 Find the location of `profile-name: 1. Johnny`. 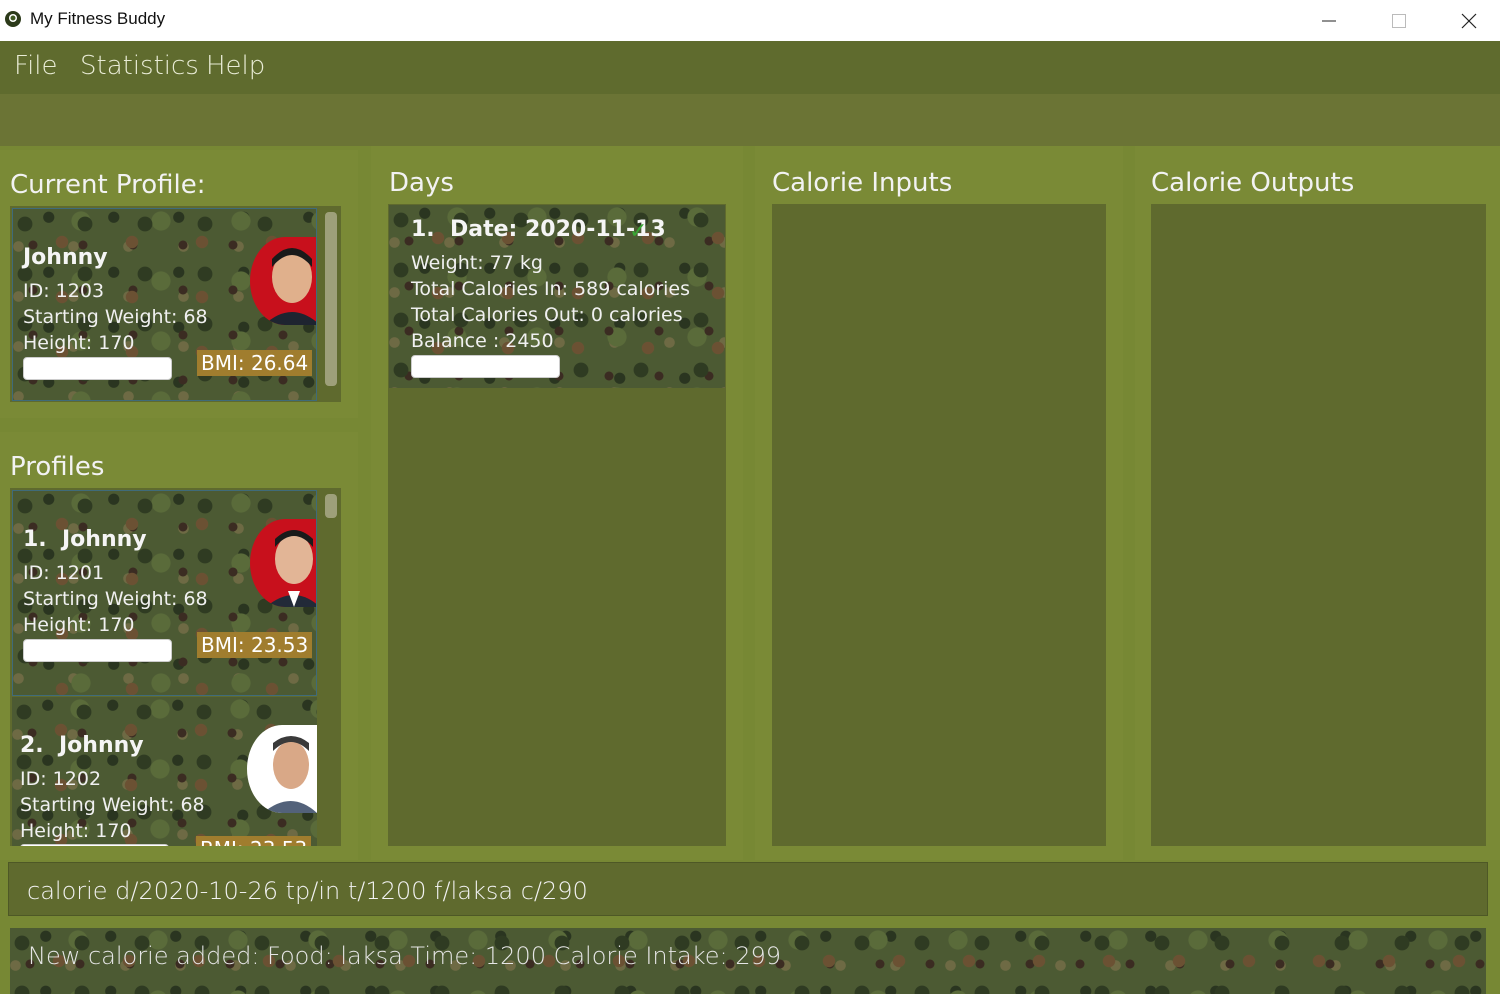

profile-name: 1. Johnny is located at coordinates (85, 539).